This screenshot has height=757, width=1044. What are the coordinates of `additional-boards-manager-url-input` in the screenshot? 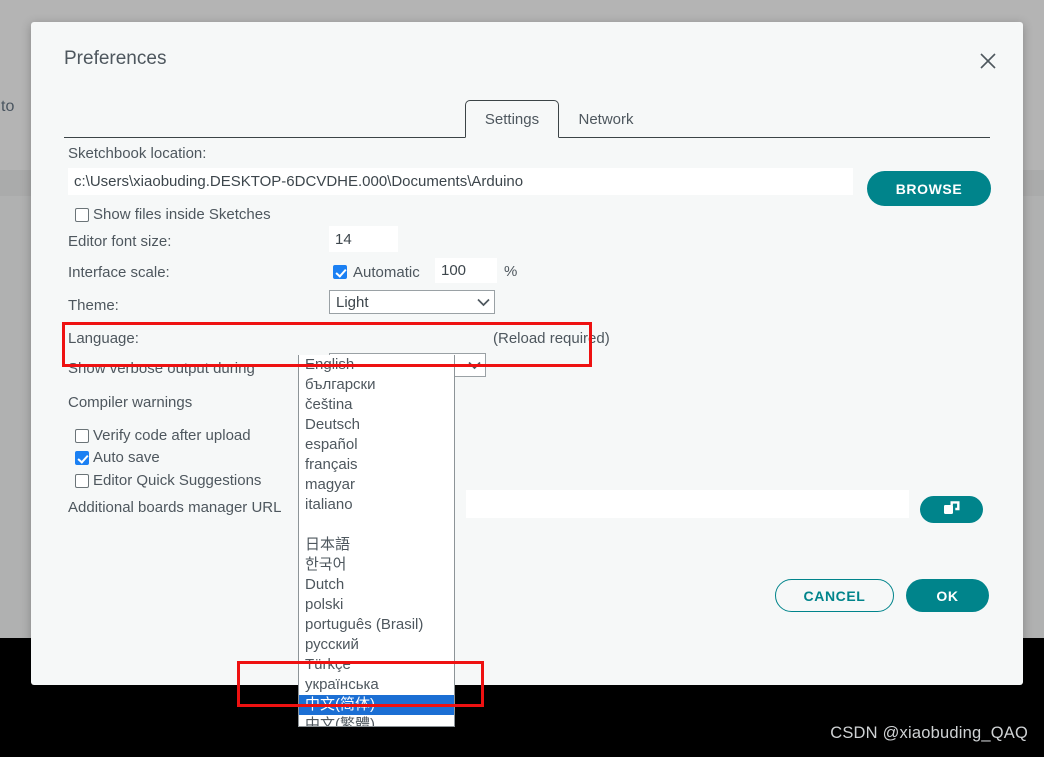 It's located at (687, 504).